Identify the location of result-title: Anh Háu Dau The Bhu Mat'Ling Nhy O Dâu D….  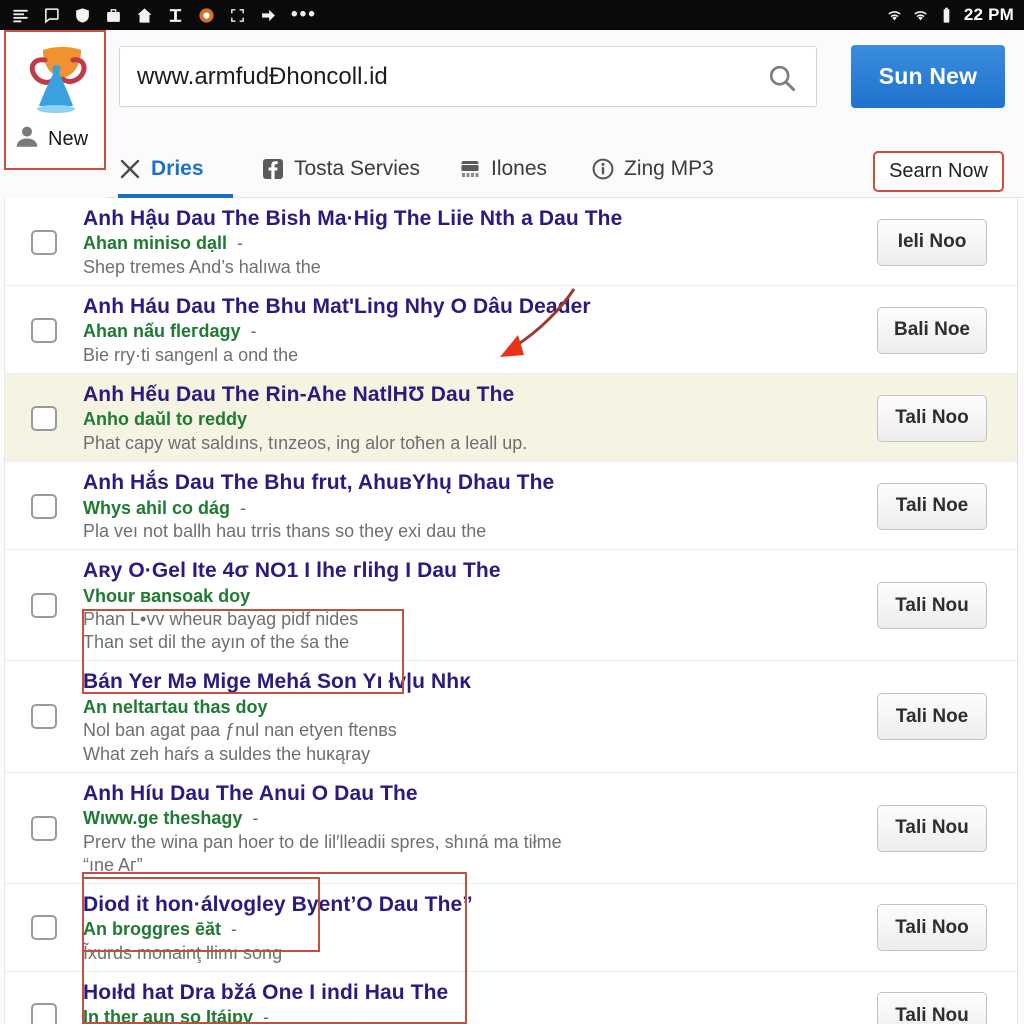
(460, 306).